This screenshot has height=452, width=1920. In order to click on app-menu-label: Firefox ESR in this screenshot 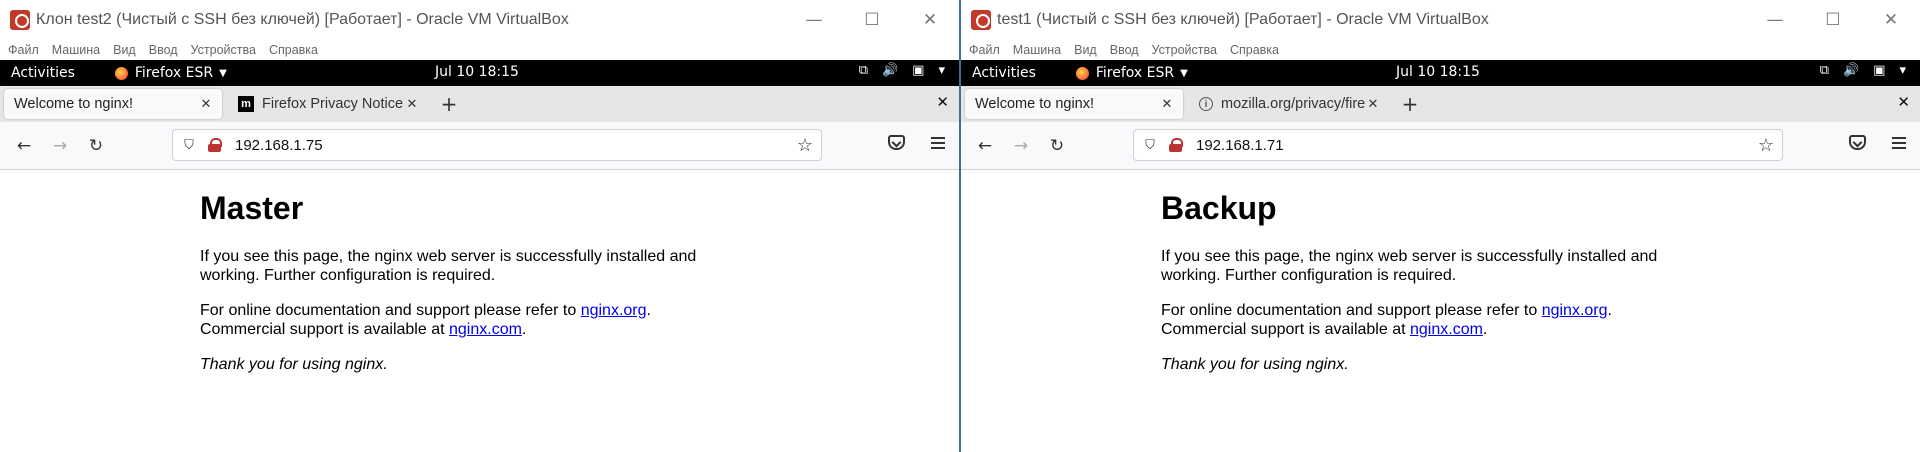, I will do `click(174, 73)`.